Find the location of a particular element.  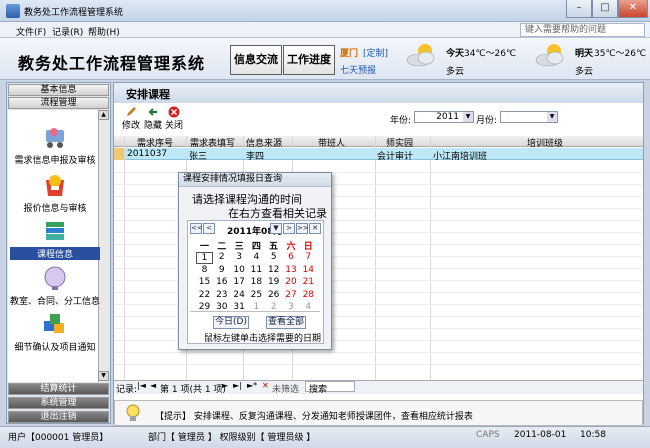

last-record-button: ►| is located at coordinates (237, 385).